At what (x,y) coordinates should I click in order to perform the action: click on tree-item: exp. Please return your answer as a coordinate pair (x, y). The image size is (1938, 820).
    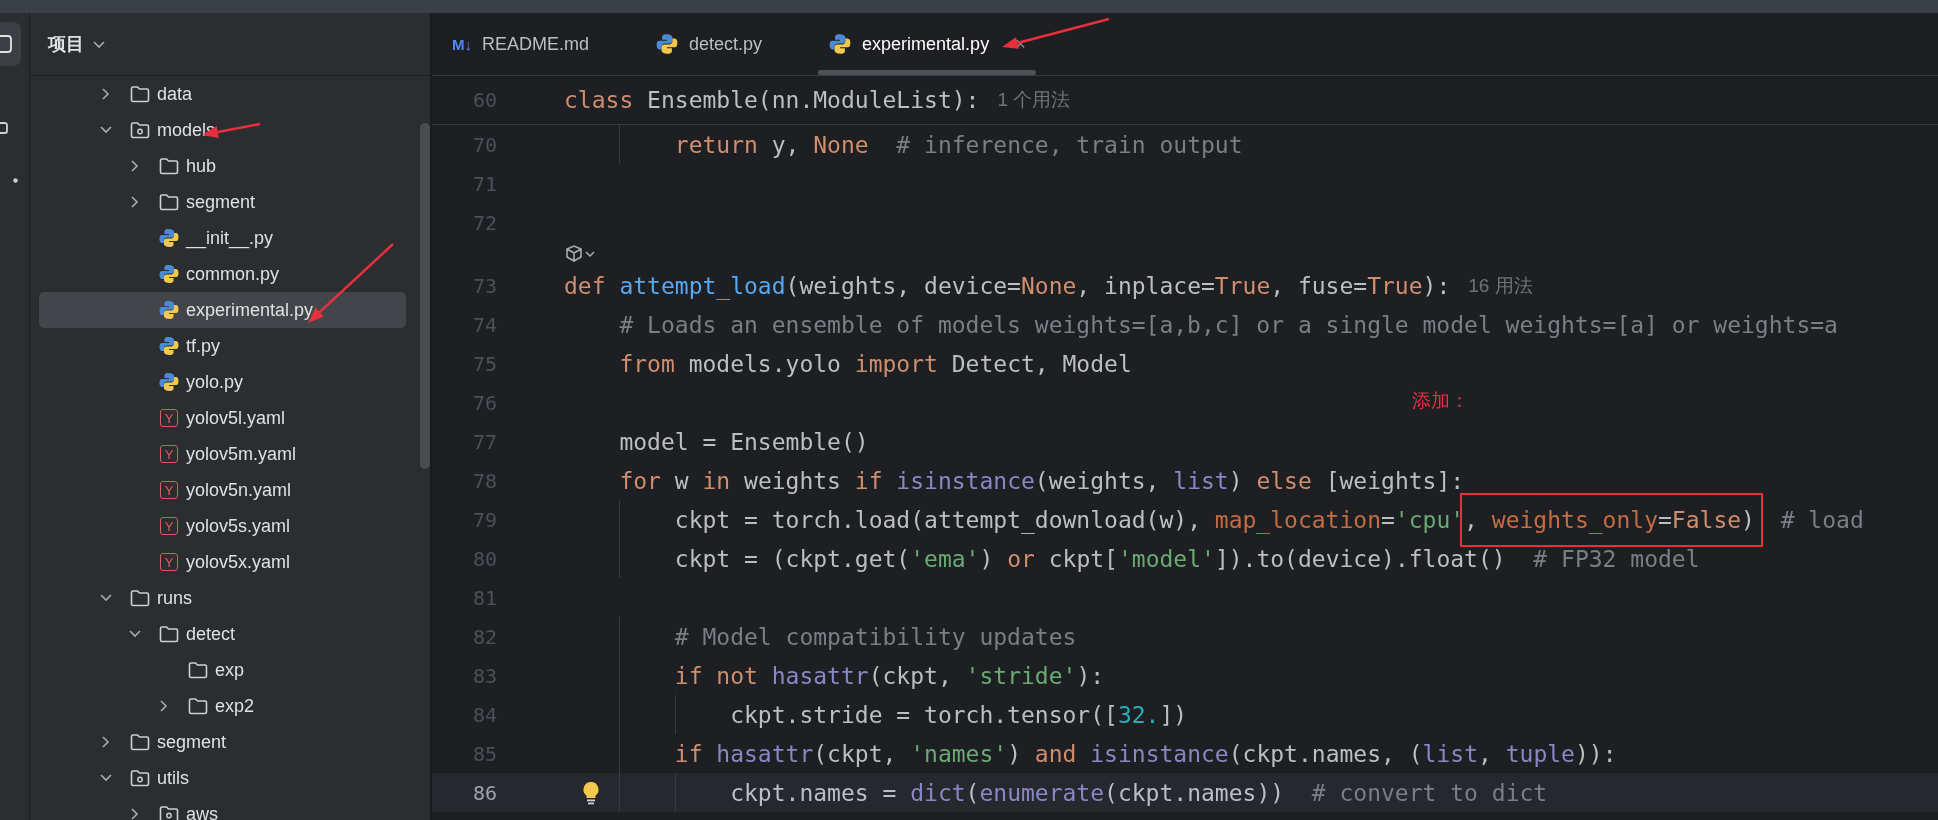
    Looking at the image, I should click on (222, 670).